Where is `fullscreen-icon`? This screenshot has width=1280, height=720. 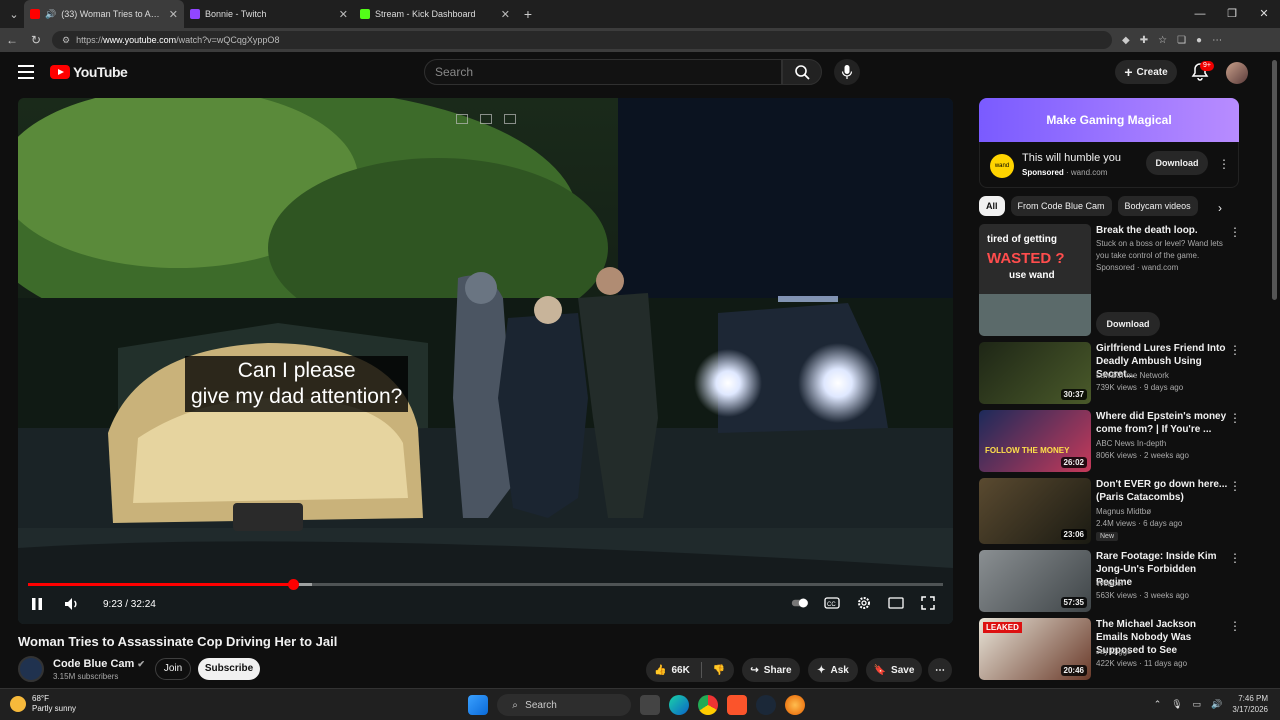
fullscreen-icon is located at coordinates (928, 603).